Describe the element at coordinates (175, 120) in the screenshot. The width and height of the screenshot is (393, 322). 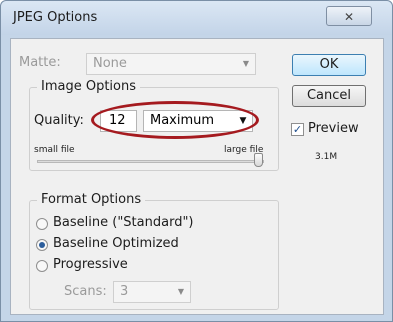
I see `highlight-annotation` at that location.